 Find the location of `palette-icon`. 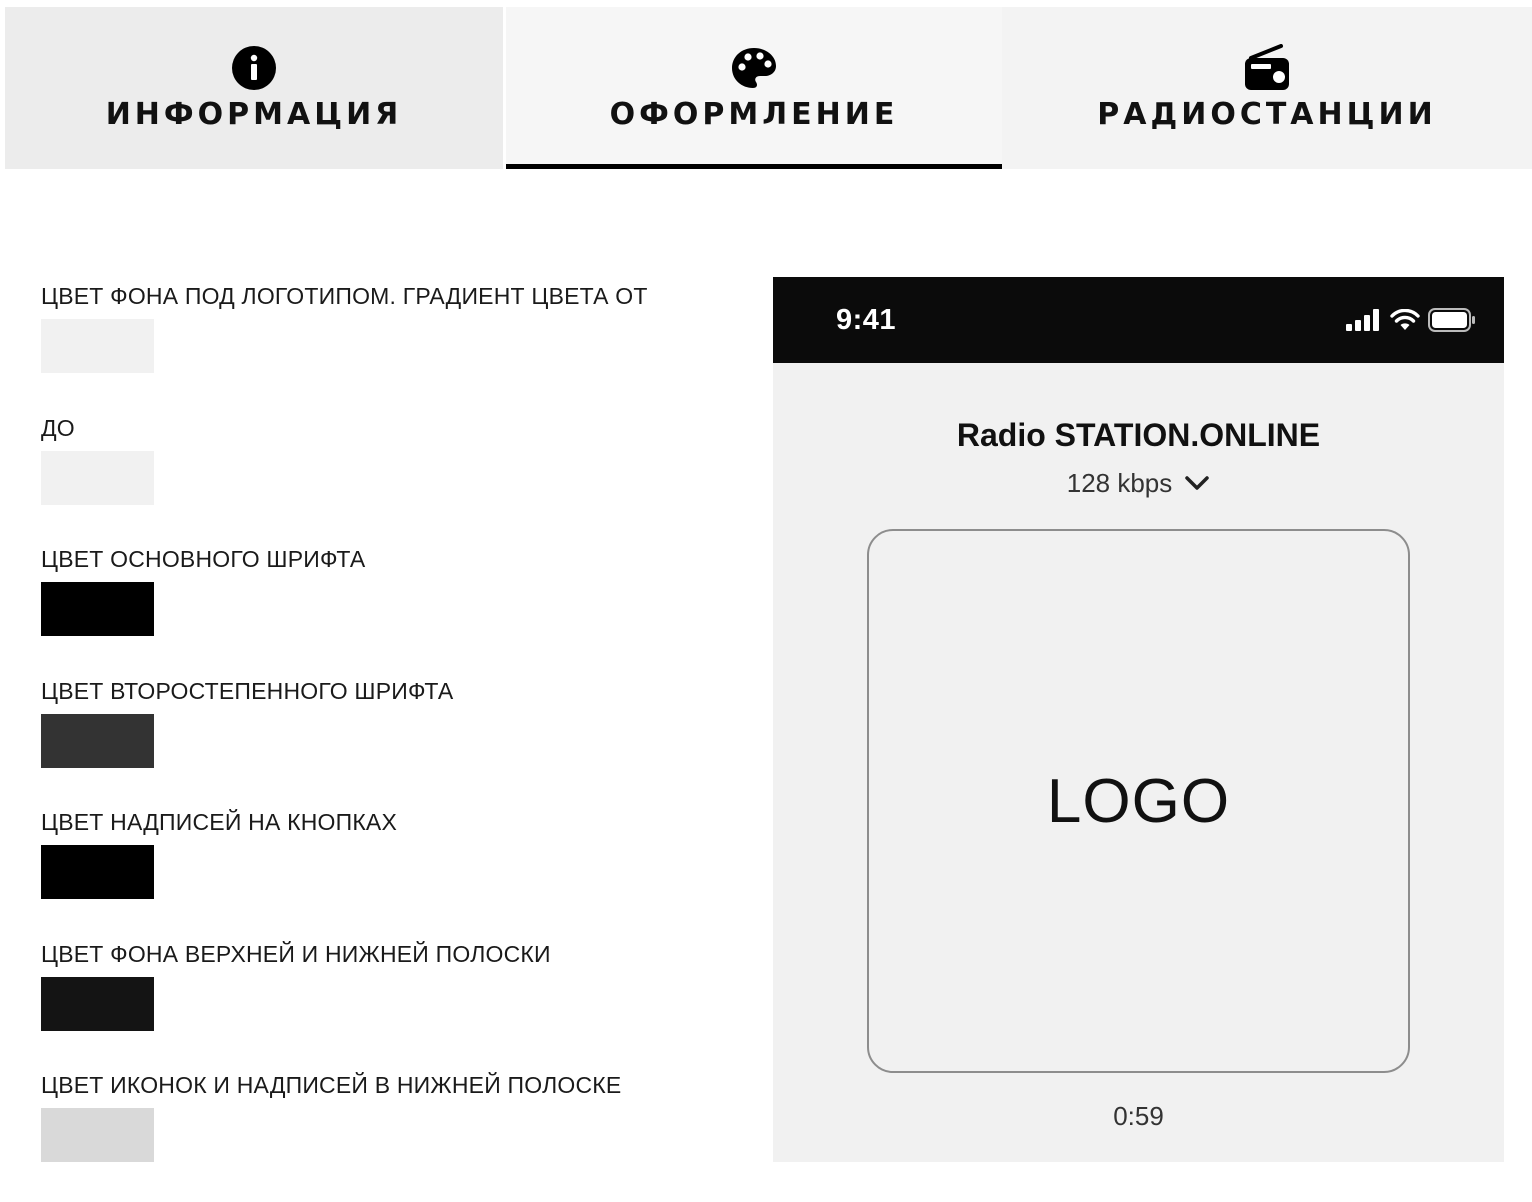

palette-icon is located at coordinates (754, 68).